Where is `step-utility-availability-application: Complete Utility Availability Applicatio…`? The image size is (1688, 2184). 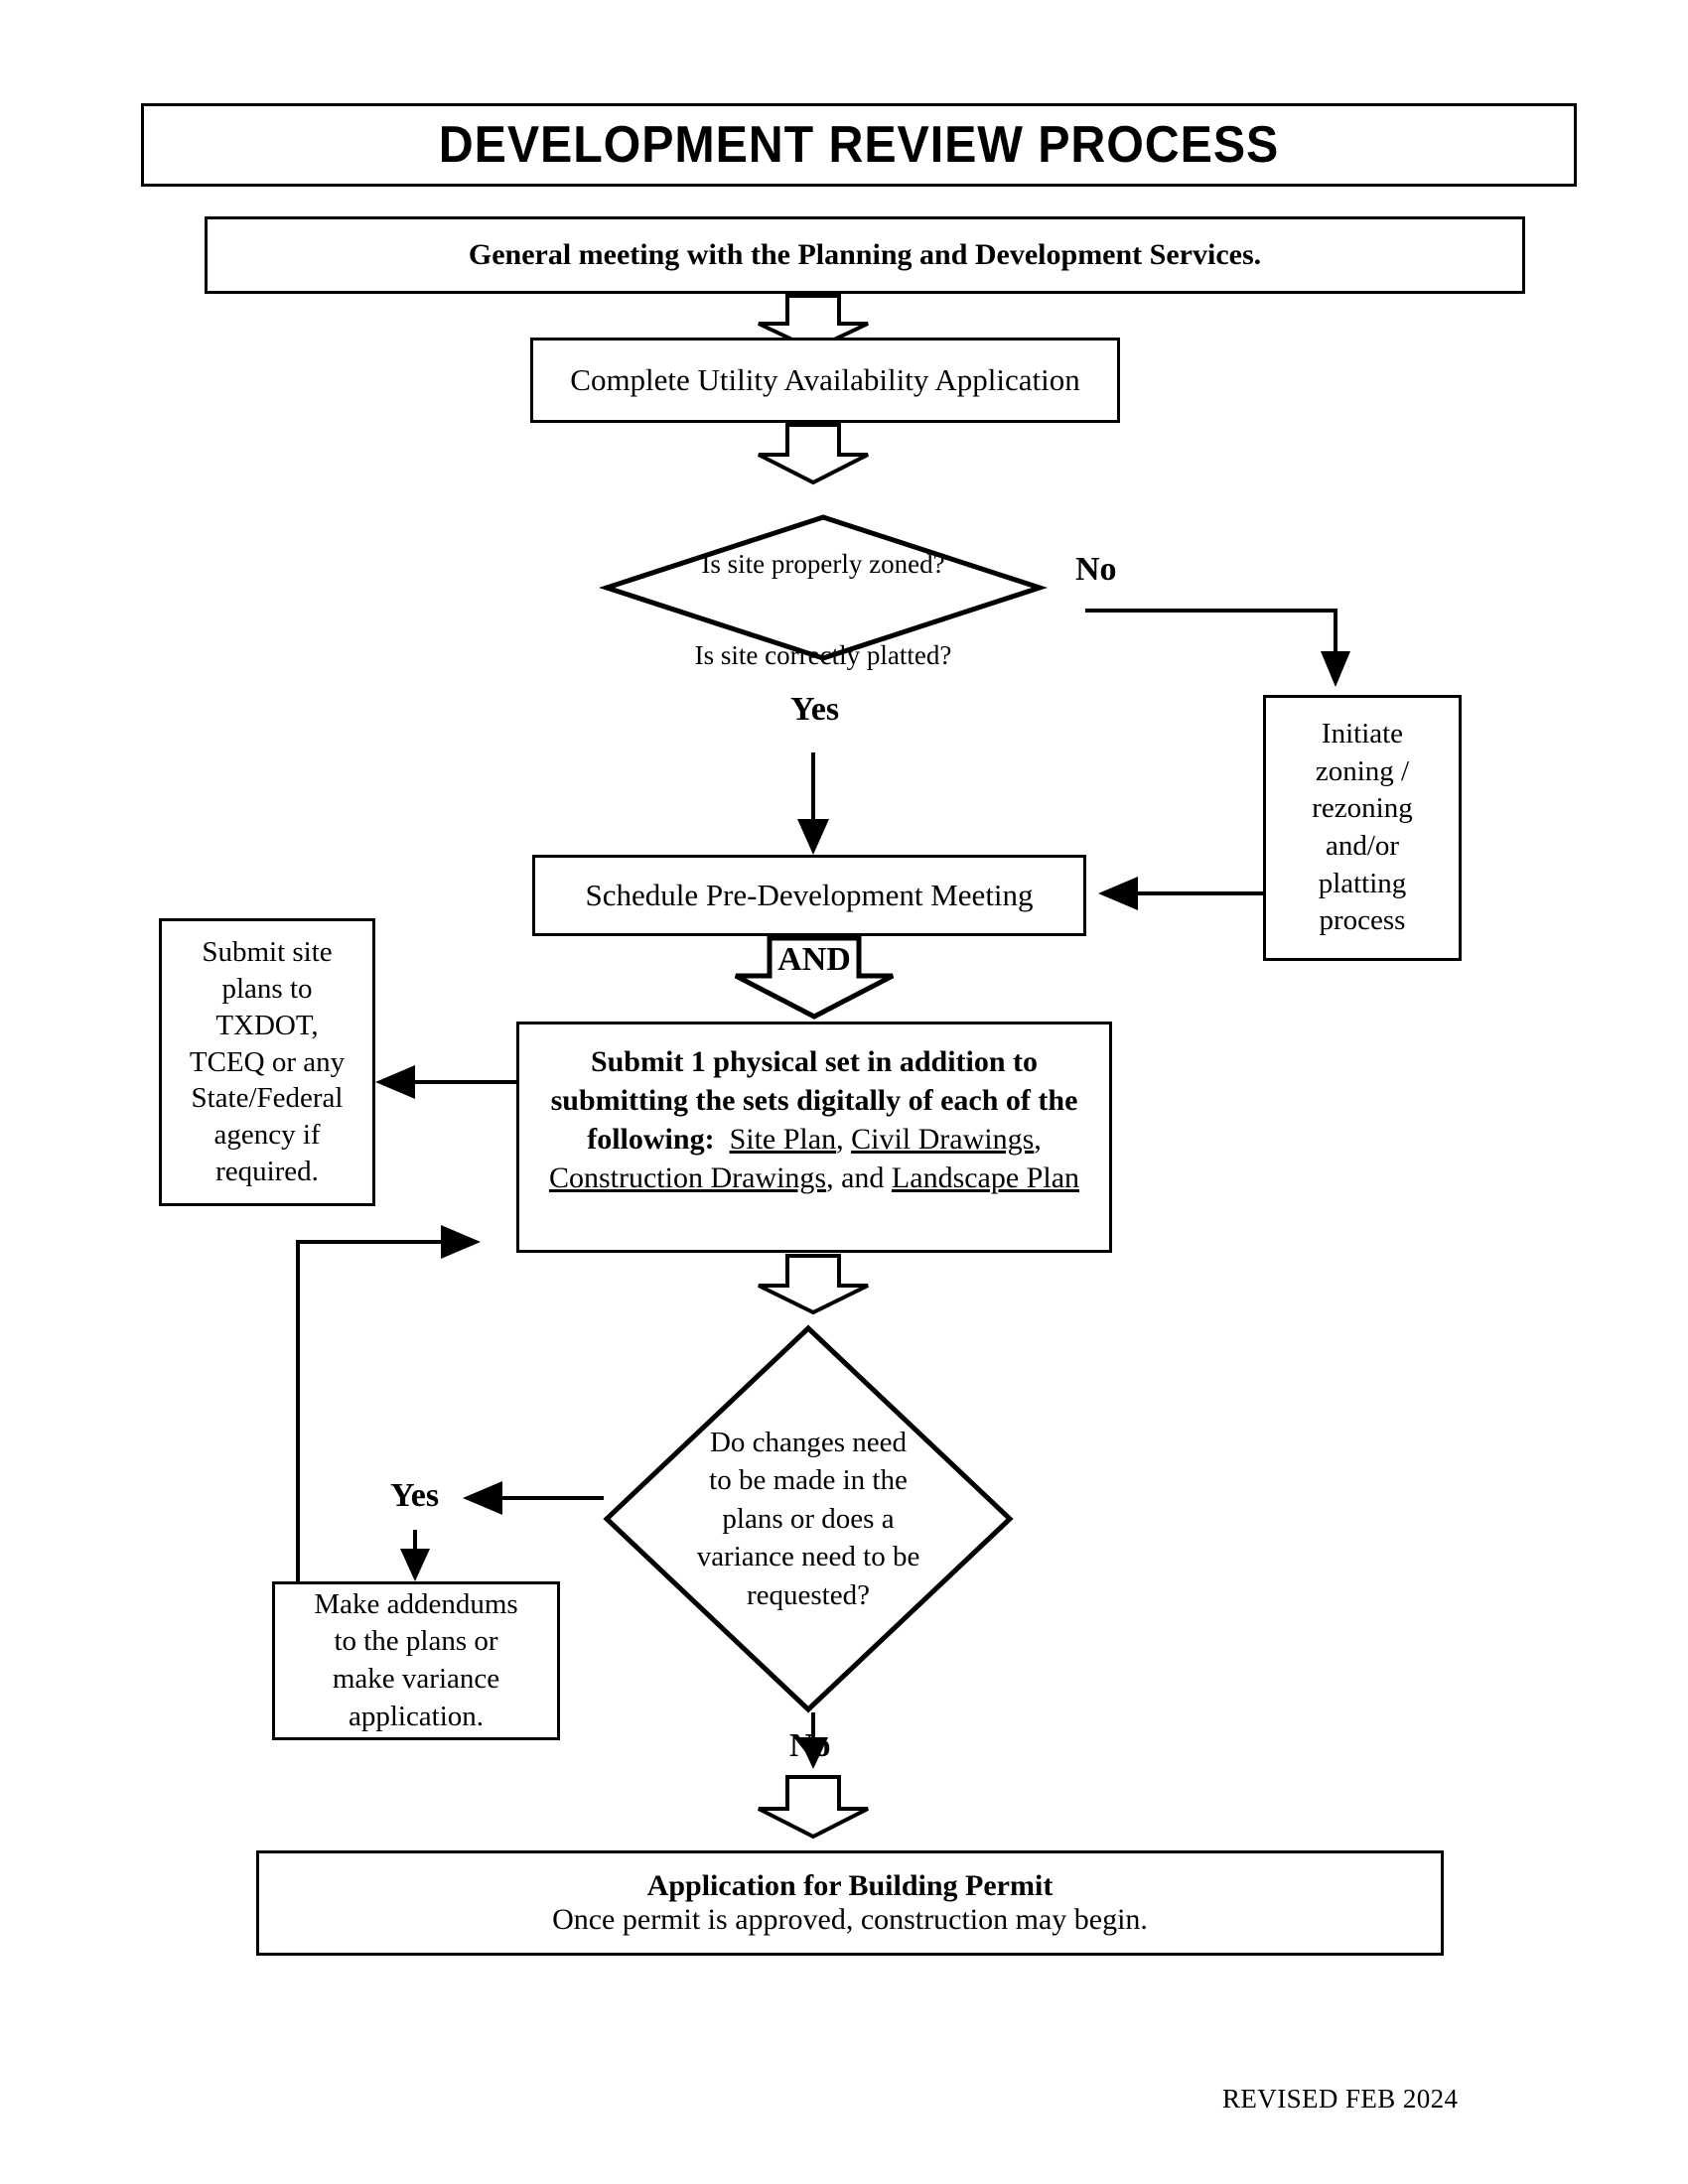 step-utility-availability-application: Complete Utility Availability Applicatio… is located at coordinates (825, 380).